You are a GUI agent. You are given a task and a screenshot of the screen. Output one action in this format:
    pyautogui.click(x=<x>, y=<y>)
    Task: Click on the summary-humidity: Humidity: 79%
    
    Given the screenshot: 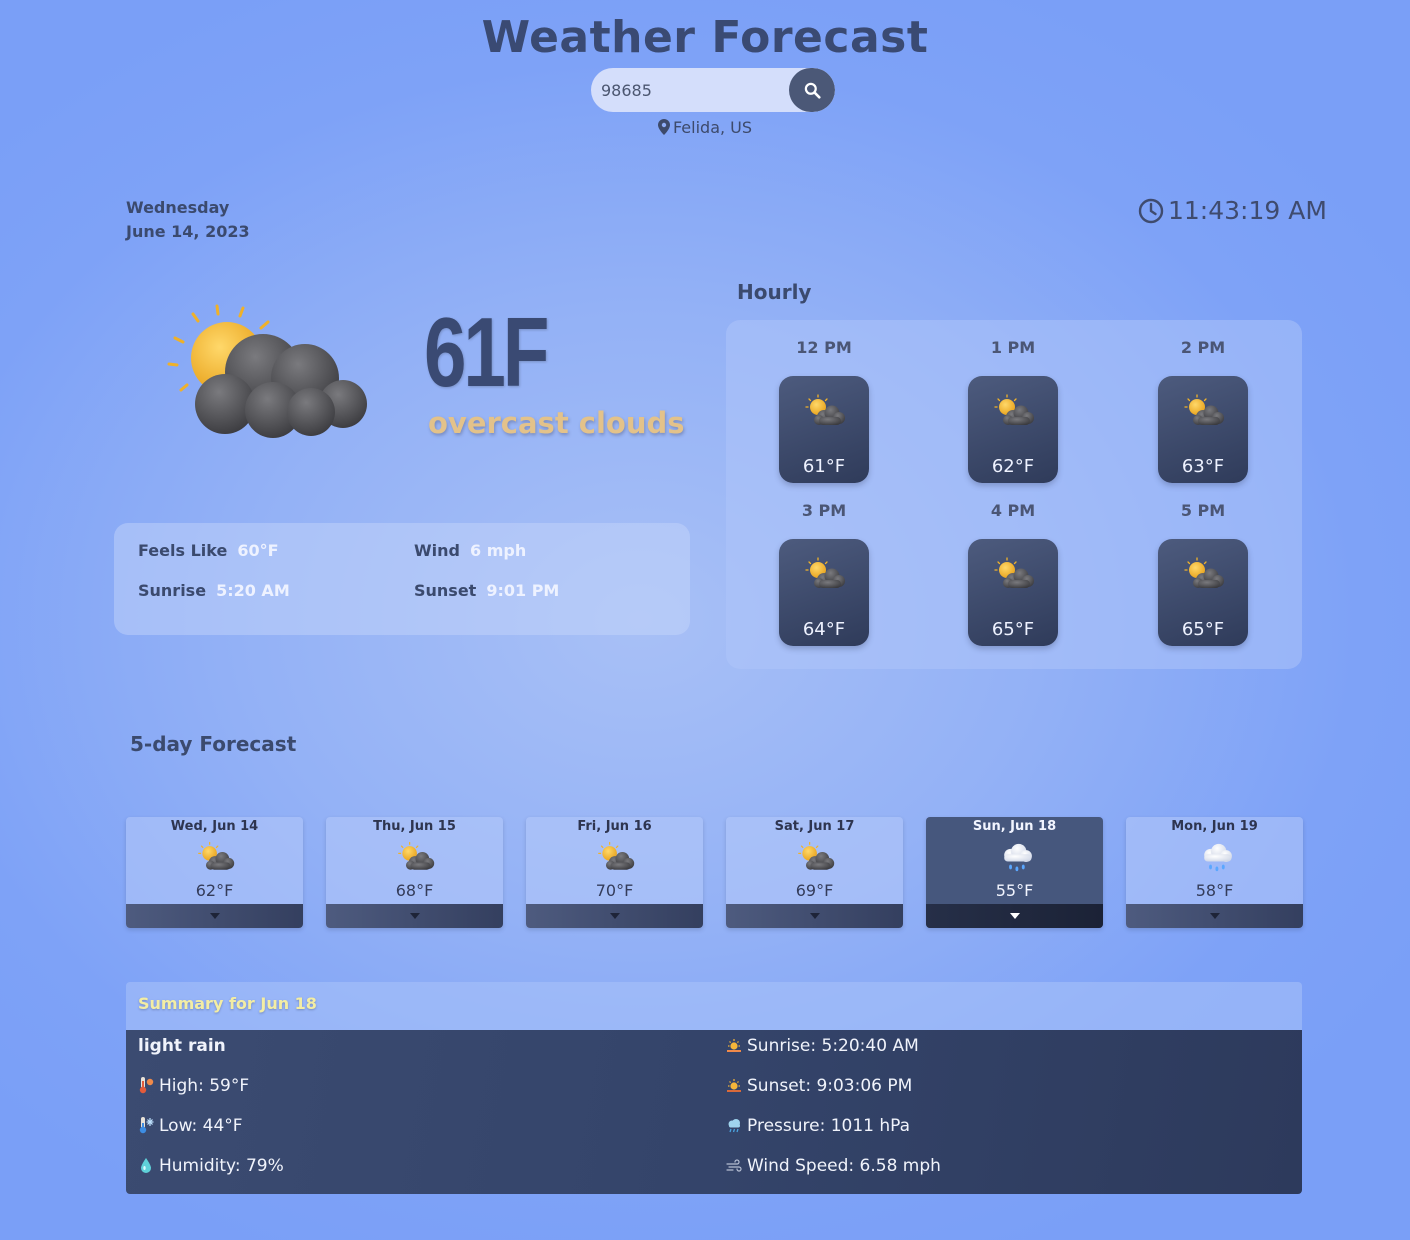 What is the action you would take?
    pyautogui.click(x=211, y=1166)
    